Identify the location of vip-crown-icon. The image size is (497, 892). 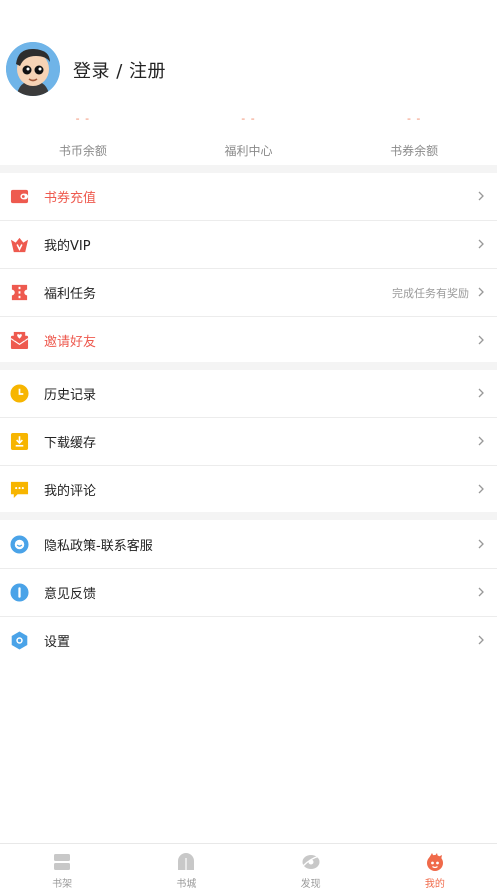
(19, 245).